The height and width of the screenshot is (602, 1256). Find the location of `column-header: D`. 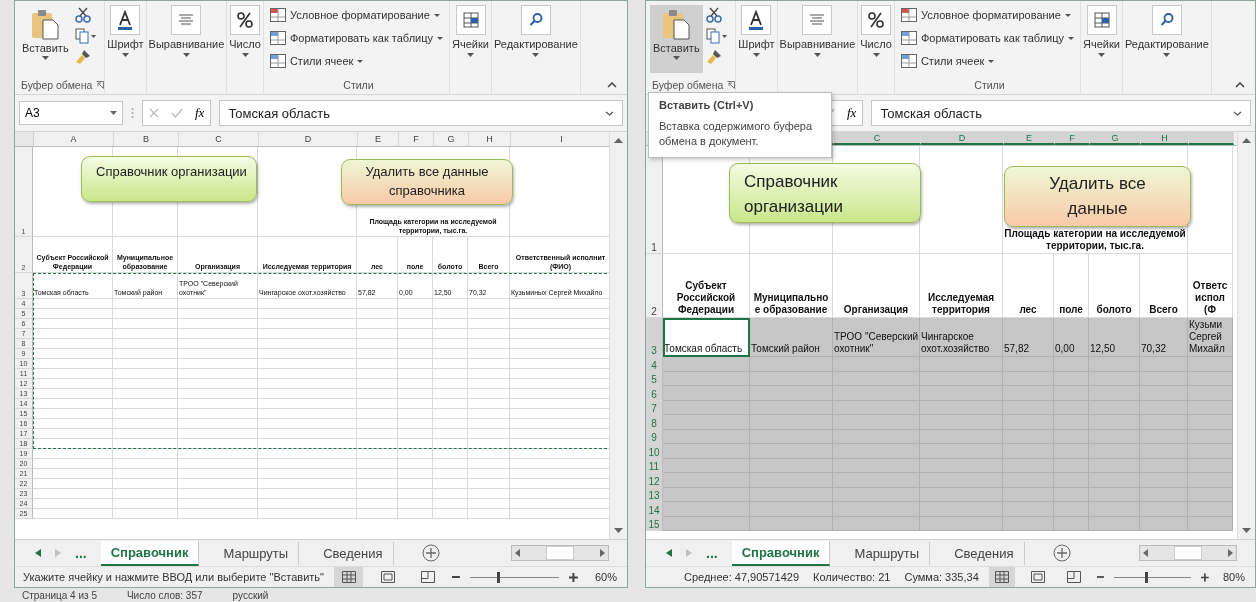

column-header: D is located at coordinates (962, 138).